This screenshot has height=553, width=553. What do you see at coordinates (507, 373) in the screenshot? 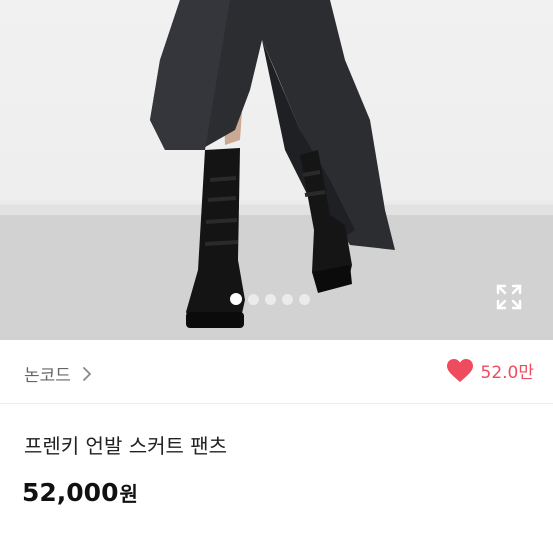
I see `like-count: 52.0만` at bounding box center [507, 373].